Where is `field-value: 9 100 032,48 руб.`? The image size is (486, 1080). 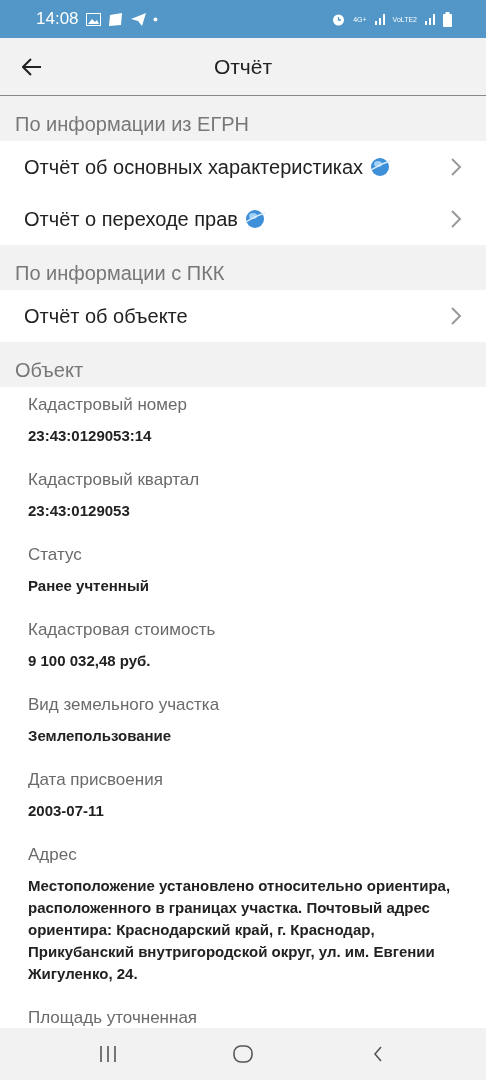 field-value: 9 100 032,48 руб. is located at coordinates (90, 661).